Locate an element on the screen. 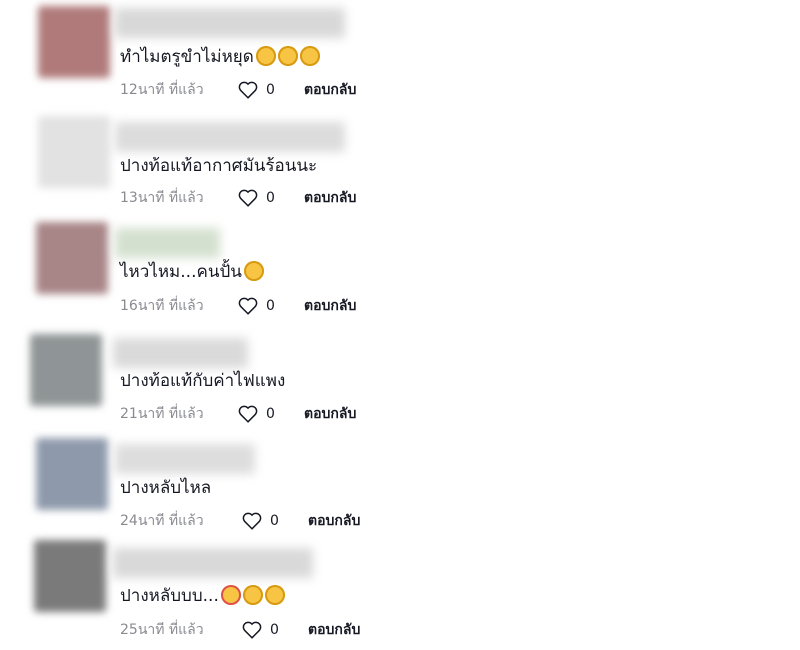 Image resolution: width=800 pixels, height=650 pixels. comment-meta: 25นาที ที่แล้ว 0 ตอบกลับ is located at coordinates (270, 630).